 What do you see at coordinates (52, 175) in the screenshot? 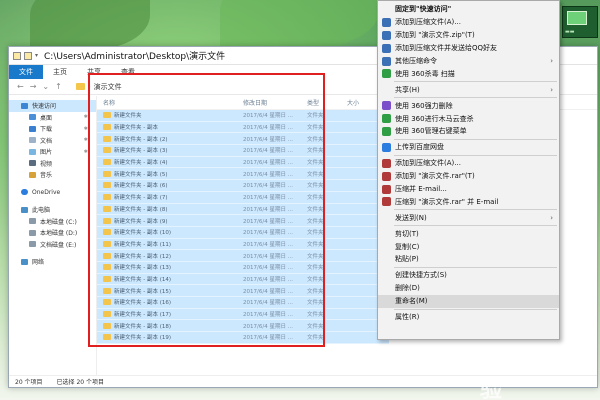
I see `sidebar-item-music: 音乐` at bounding box center [52, 175].